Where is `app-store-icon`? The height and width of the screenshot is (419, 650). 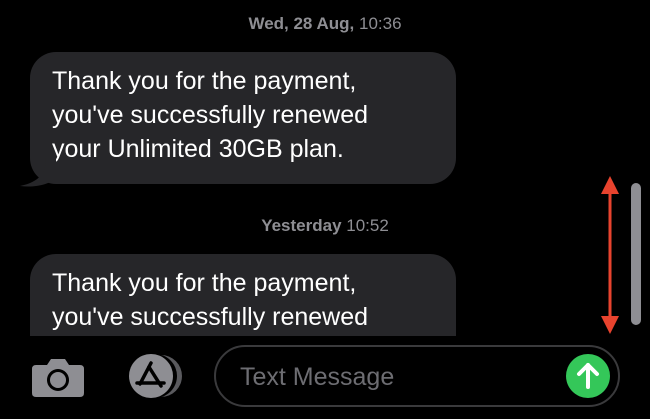 app-store-icon is located at coordinates (153, 376).